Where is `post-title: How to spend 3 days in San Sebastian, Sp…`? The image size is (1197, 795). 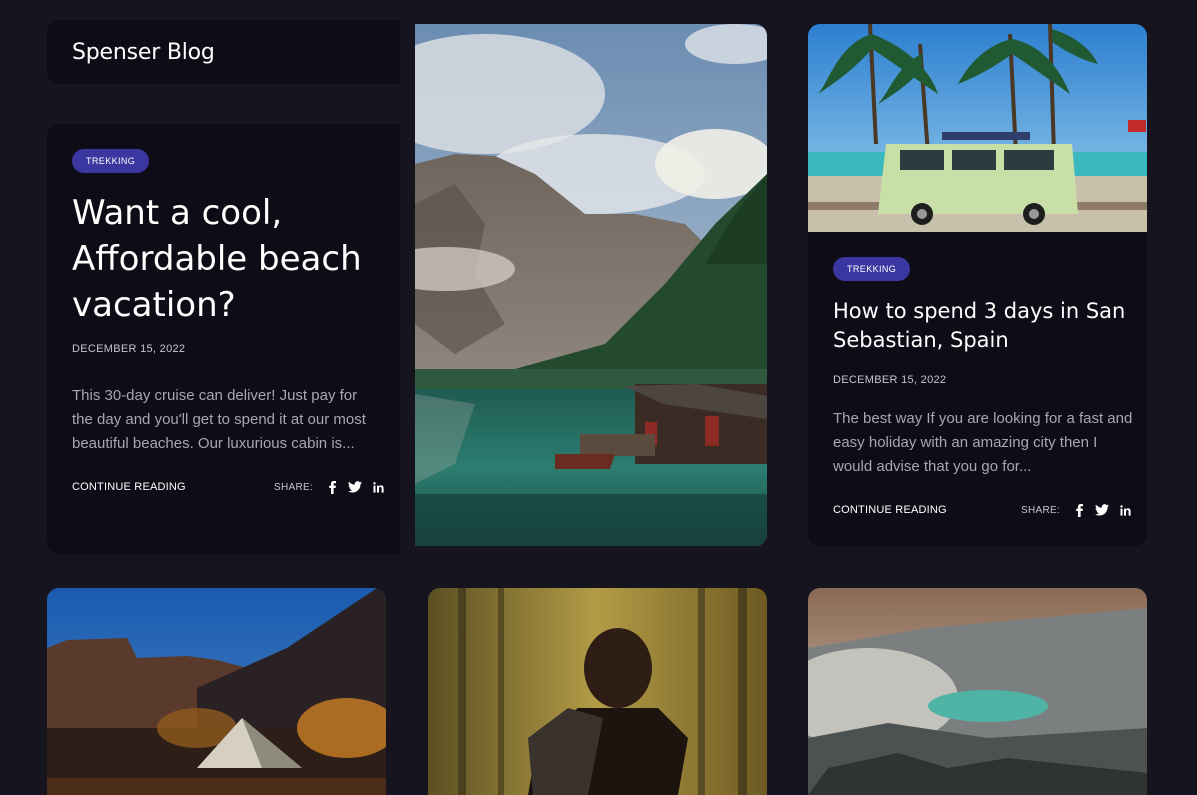
post-title: How to spend 3 days in San Sebastian, Sp… is located at coordinates (979, 326).